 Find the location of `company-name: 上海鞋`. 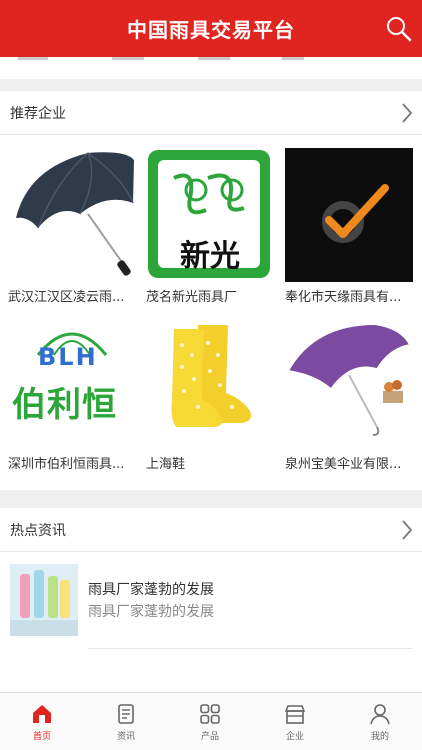

company-name: 上海鞋 is located at coordinates (166, 464).